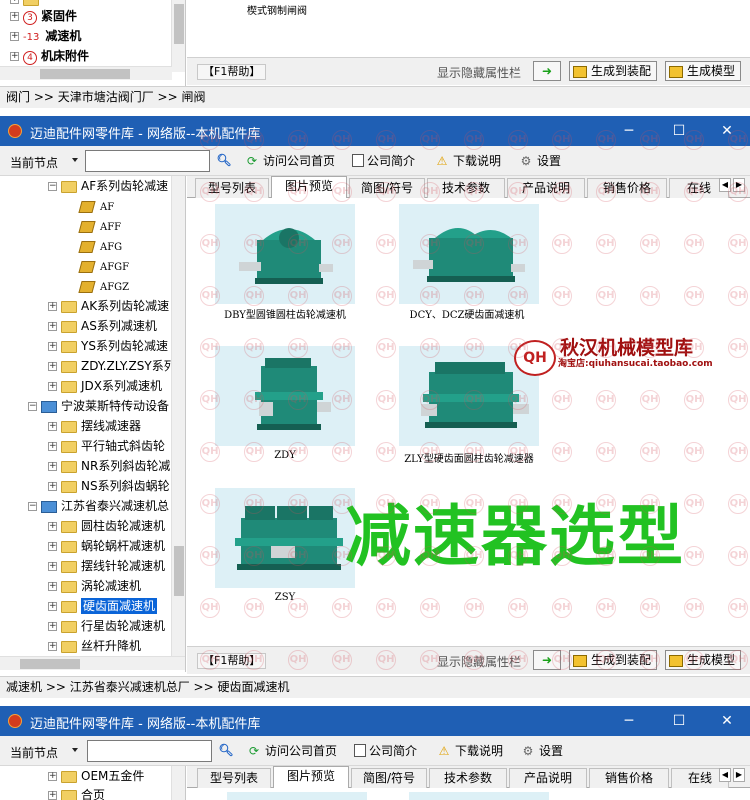 This screenshot has height=800, width=750. What do you see at coordinates (285, 315) in the screenshot?
I see `product-caption: DBY型圆锥圆柱齿轮减速机` at bounding box center [285, 315].